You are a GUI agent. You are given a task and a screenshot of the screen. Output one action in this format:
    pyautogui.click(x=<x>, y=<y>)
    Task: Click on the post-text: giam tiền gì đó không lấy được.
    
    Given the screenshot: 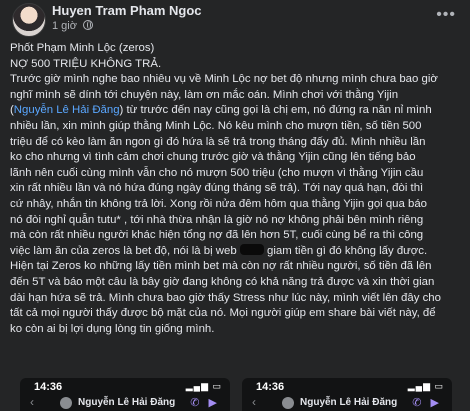 What is the action you would take?
    pyautogui.click(x=347, y=250)
    